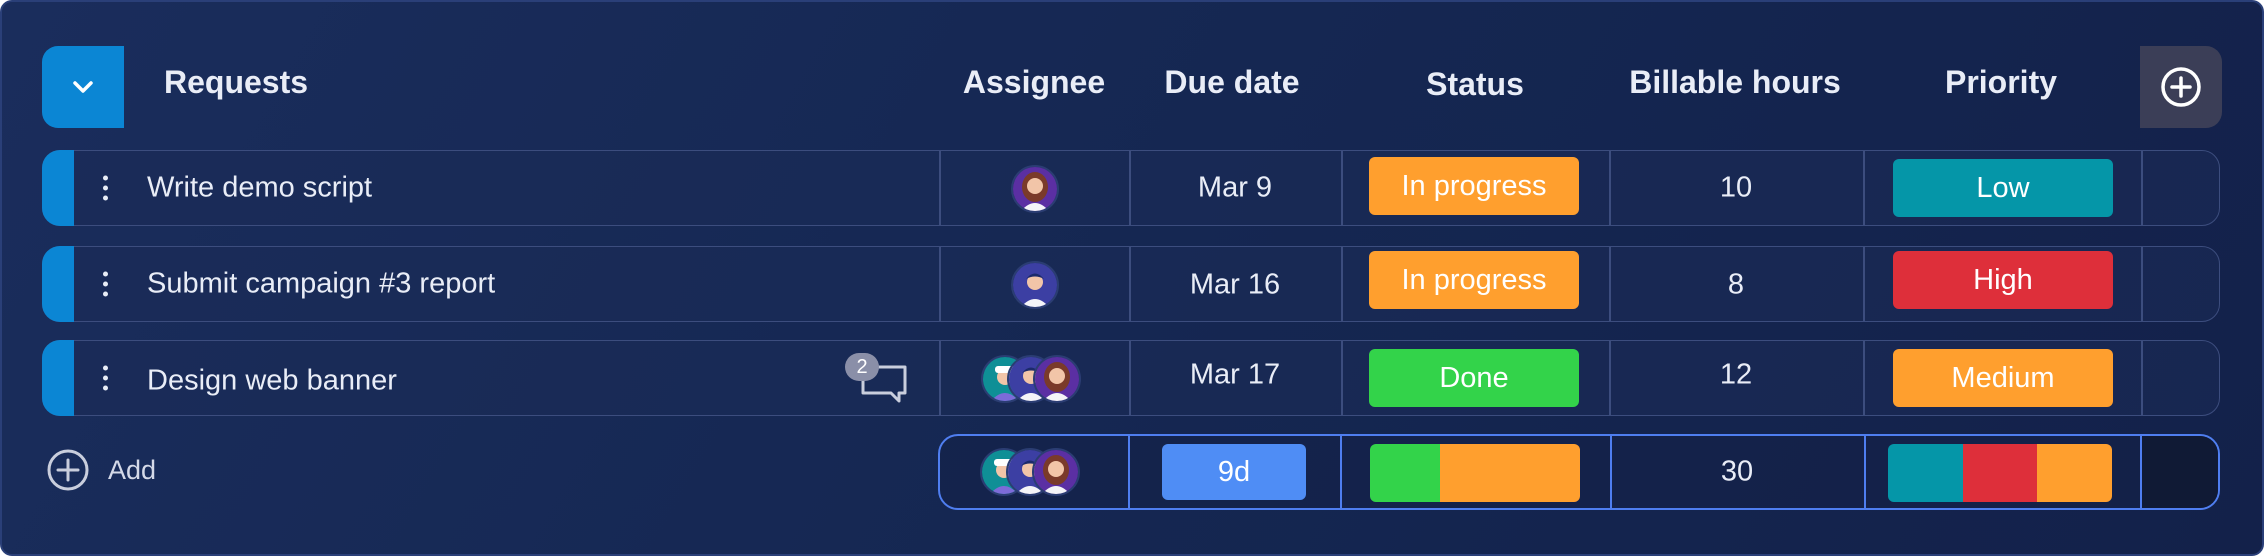 This screenshot has width=2264, height=556. What do you see at coordinates (259, 188) in the screenshot?
I see `task-name: Write demo script` at bounding box center [259, 188].